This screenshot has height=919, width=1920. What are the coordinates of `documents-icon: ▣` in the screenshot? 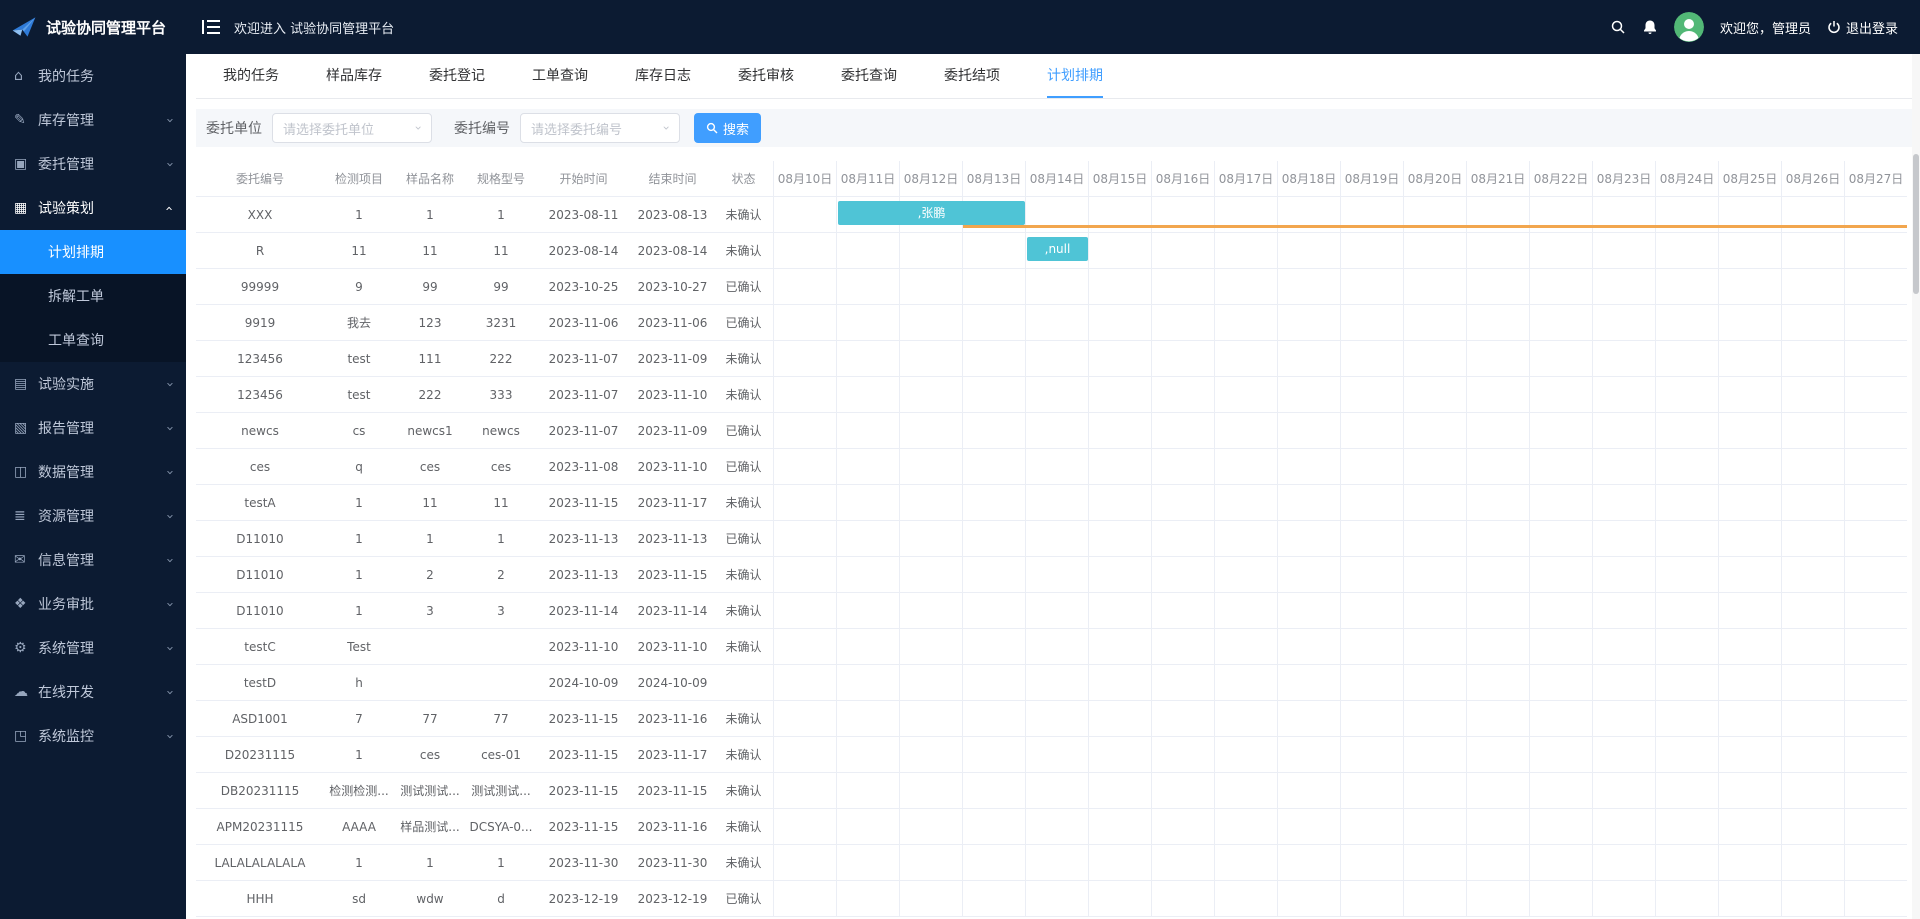 It's located at (21, 164).